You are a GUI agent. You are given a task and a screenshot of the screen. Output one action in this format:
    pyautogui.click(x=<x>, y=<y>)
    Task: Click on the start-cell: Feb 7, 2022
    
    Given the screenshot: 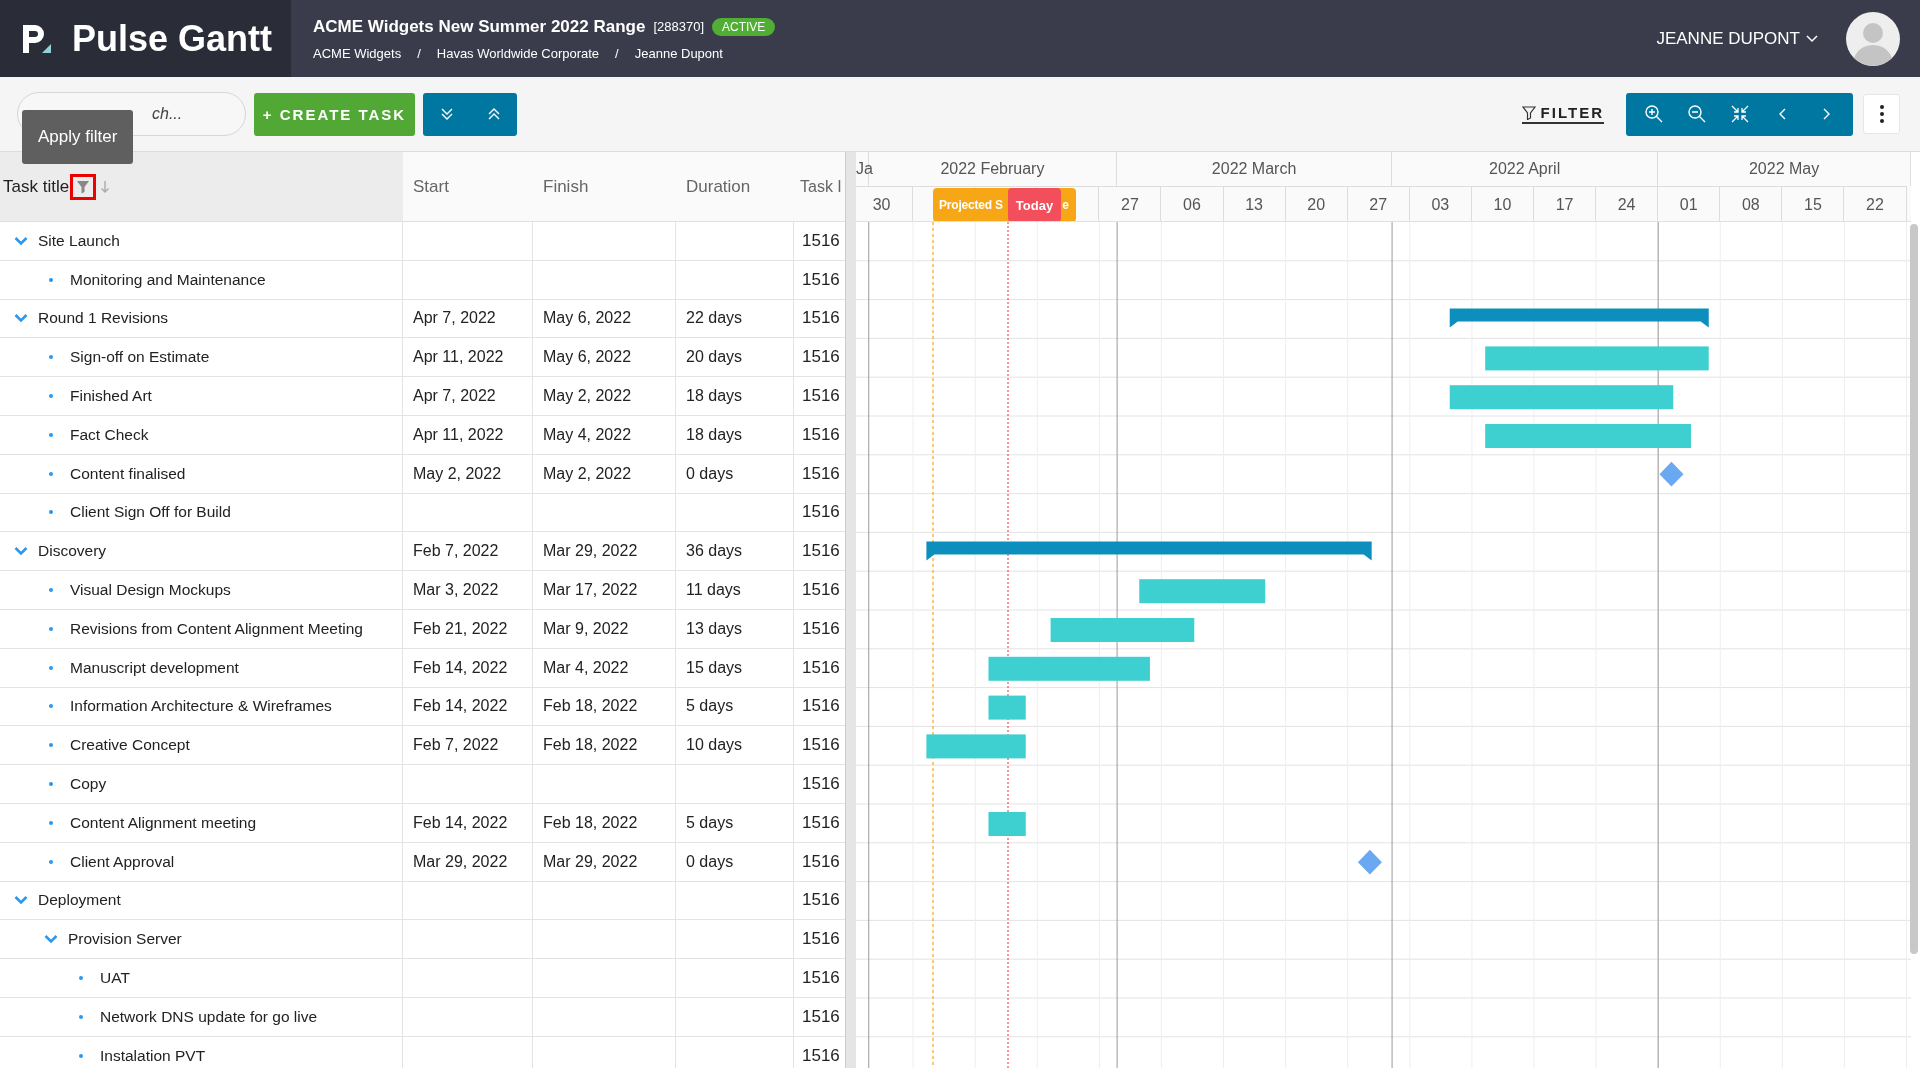 What is the action you would take?
    pyautogui.click(x=468, y=551)
    